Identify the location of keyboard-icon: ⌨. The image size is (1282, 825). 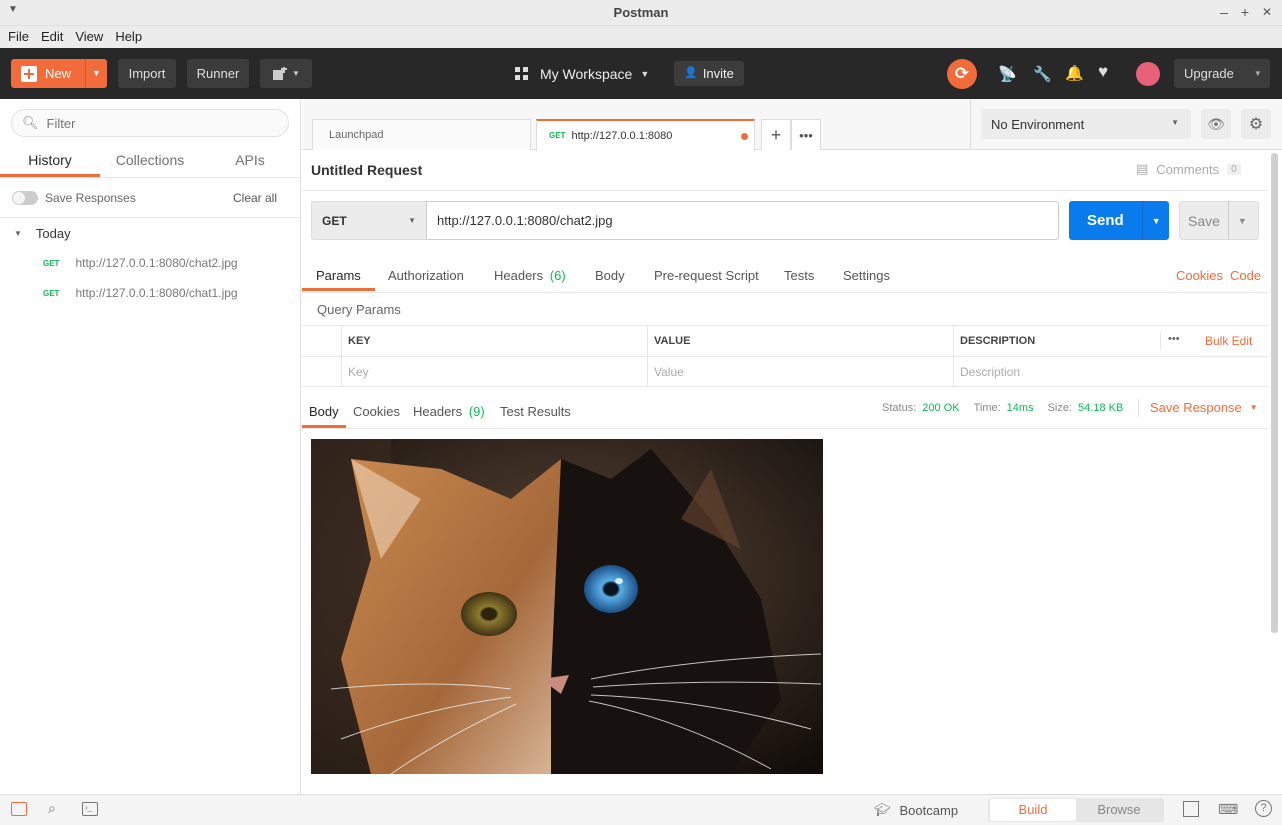
(1228, 809).